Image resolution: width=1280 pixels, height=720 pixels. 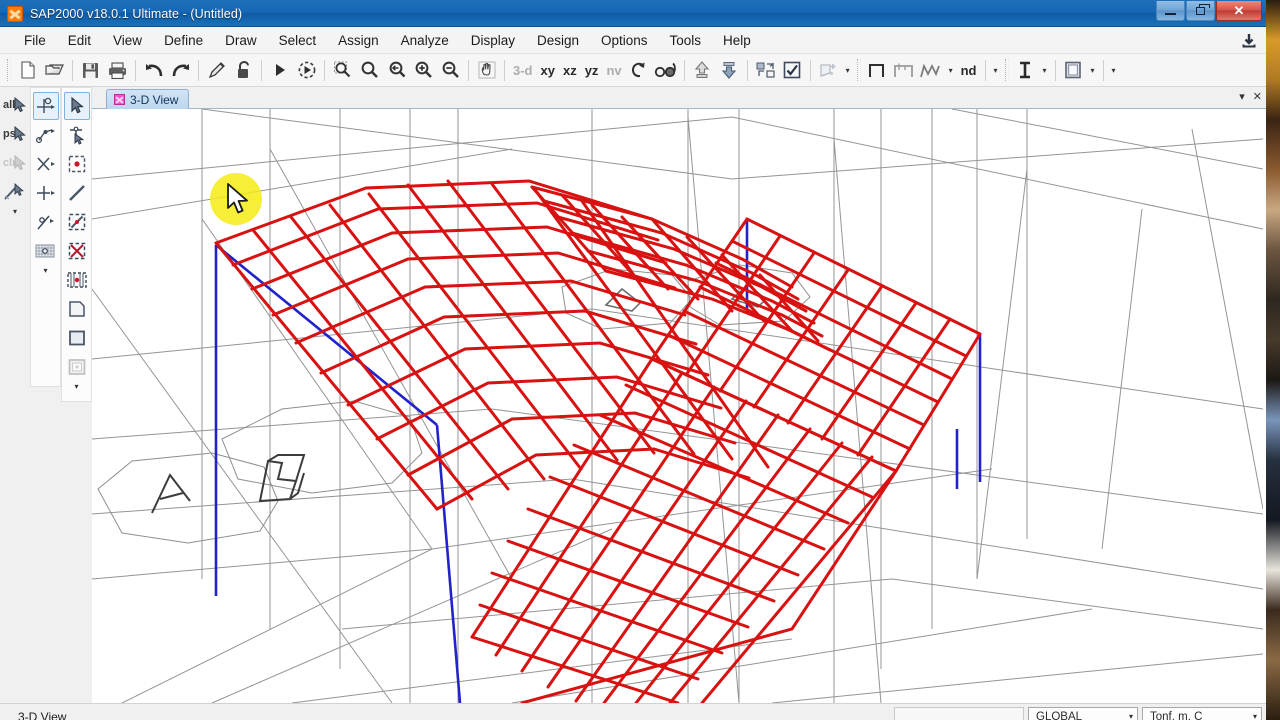 What do you see at coordinates (15, 105) in the screenshot?
I see `select-all-tool: all` at bounding box center [15, 105].